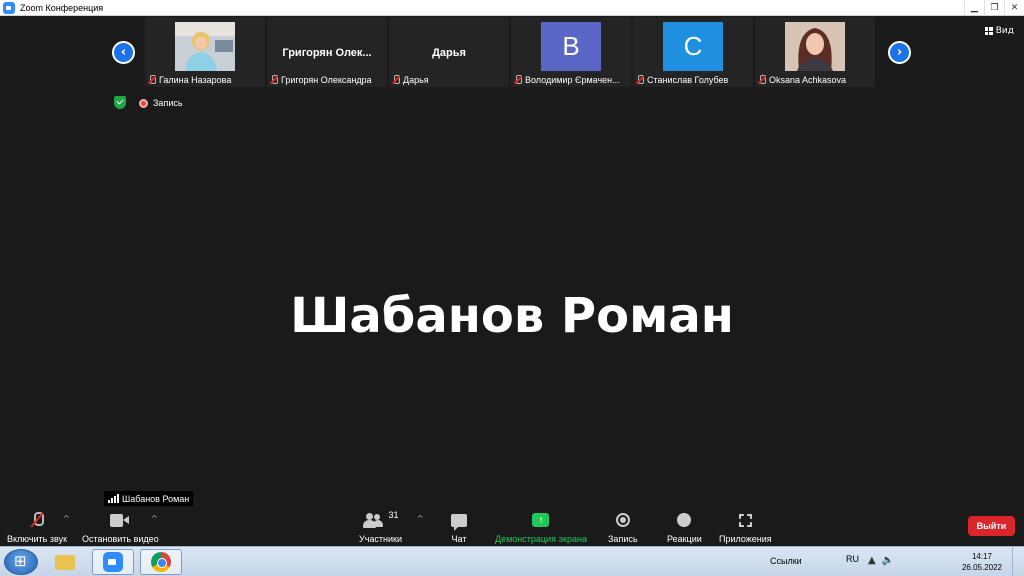 The height and width of the screenshot is (576, 1024). I want to click on apps-label: Приложения, so click(745, 539).